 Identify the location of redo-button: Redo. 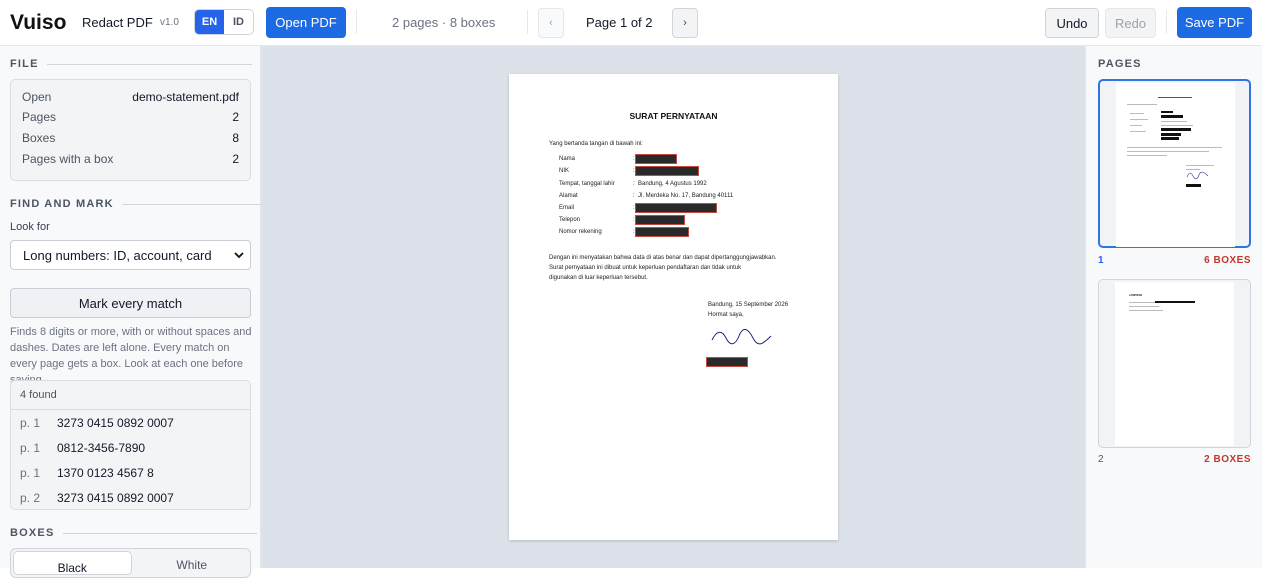
(1130, 23).